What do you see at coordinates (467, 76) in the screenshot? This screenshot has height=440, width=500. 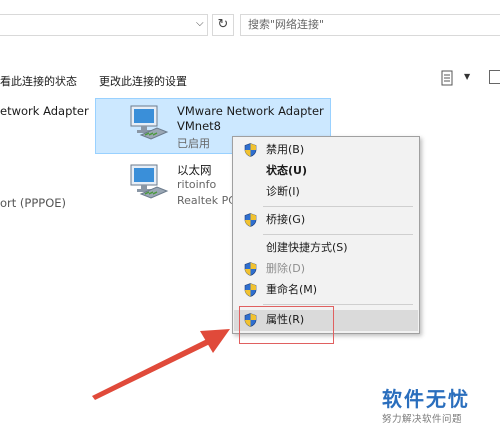 I see `view-dropdown-icon: ▼` at bounding box center [467, 76].